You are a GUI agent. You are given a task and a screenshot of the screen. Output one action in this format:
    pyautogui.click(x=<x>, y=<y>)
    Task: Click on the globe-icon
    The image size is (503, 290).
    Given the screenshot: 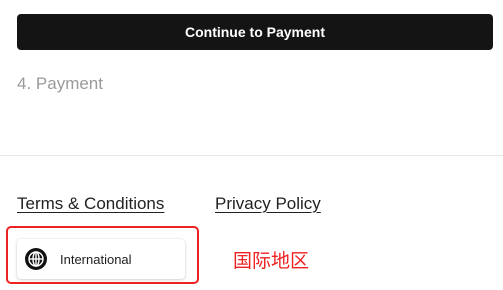 What is the action you would take?
    pyautogui.click(x=36, y=259)
    